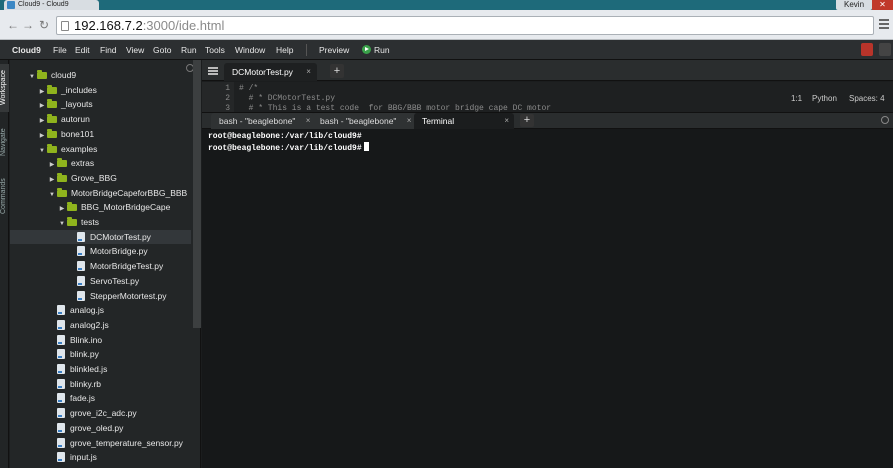 The height and width of the screenshot is (468, 893). I want to click on tree-scrollbar, so click(197, 194).